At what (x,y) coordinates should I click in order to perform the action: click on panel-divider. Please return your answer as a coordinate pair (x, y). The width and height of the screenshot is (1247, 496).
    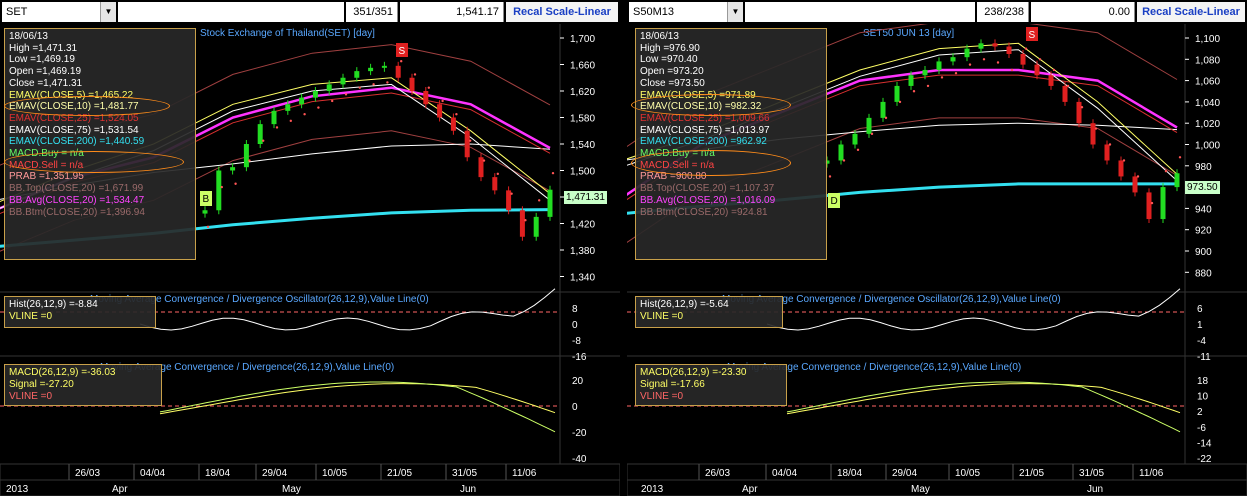
    Looking at the image, I should click on (623, 248).